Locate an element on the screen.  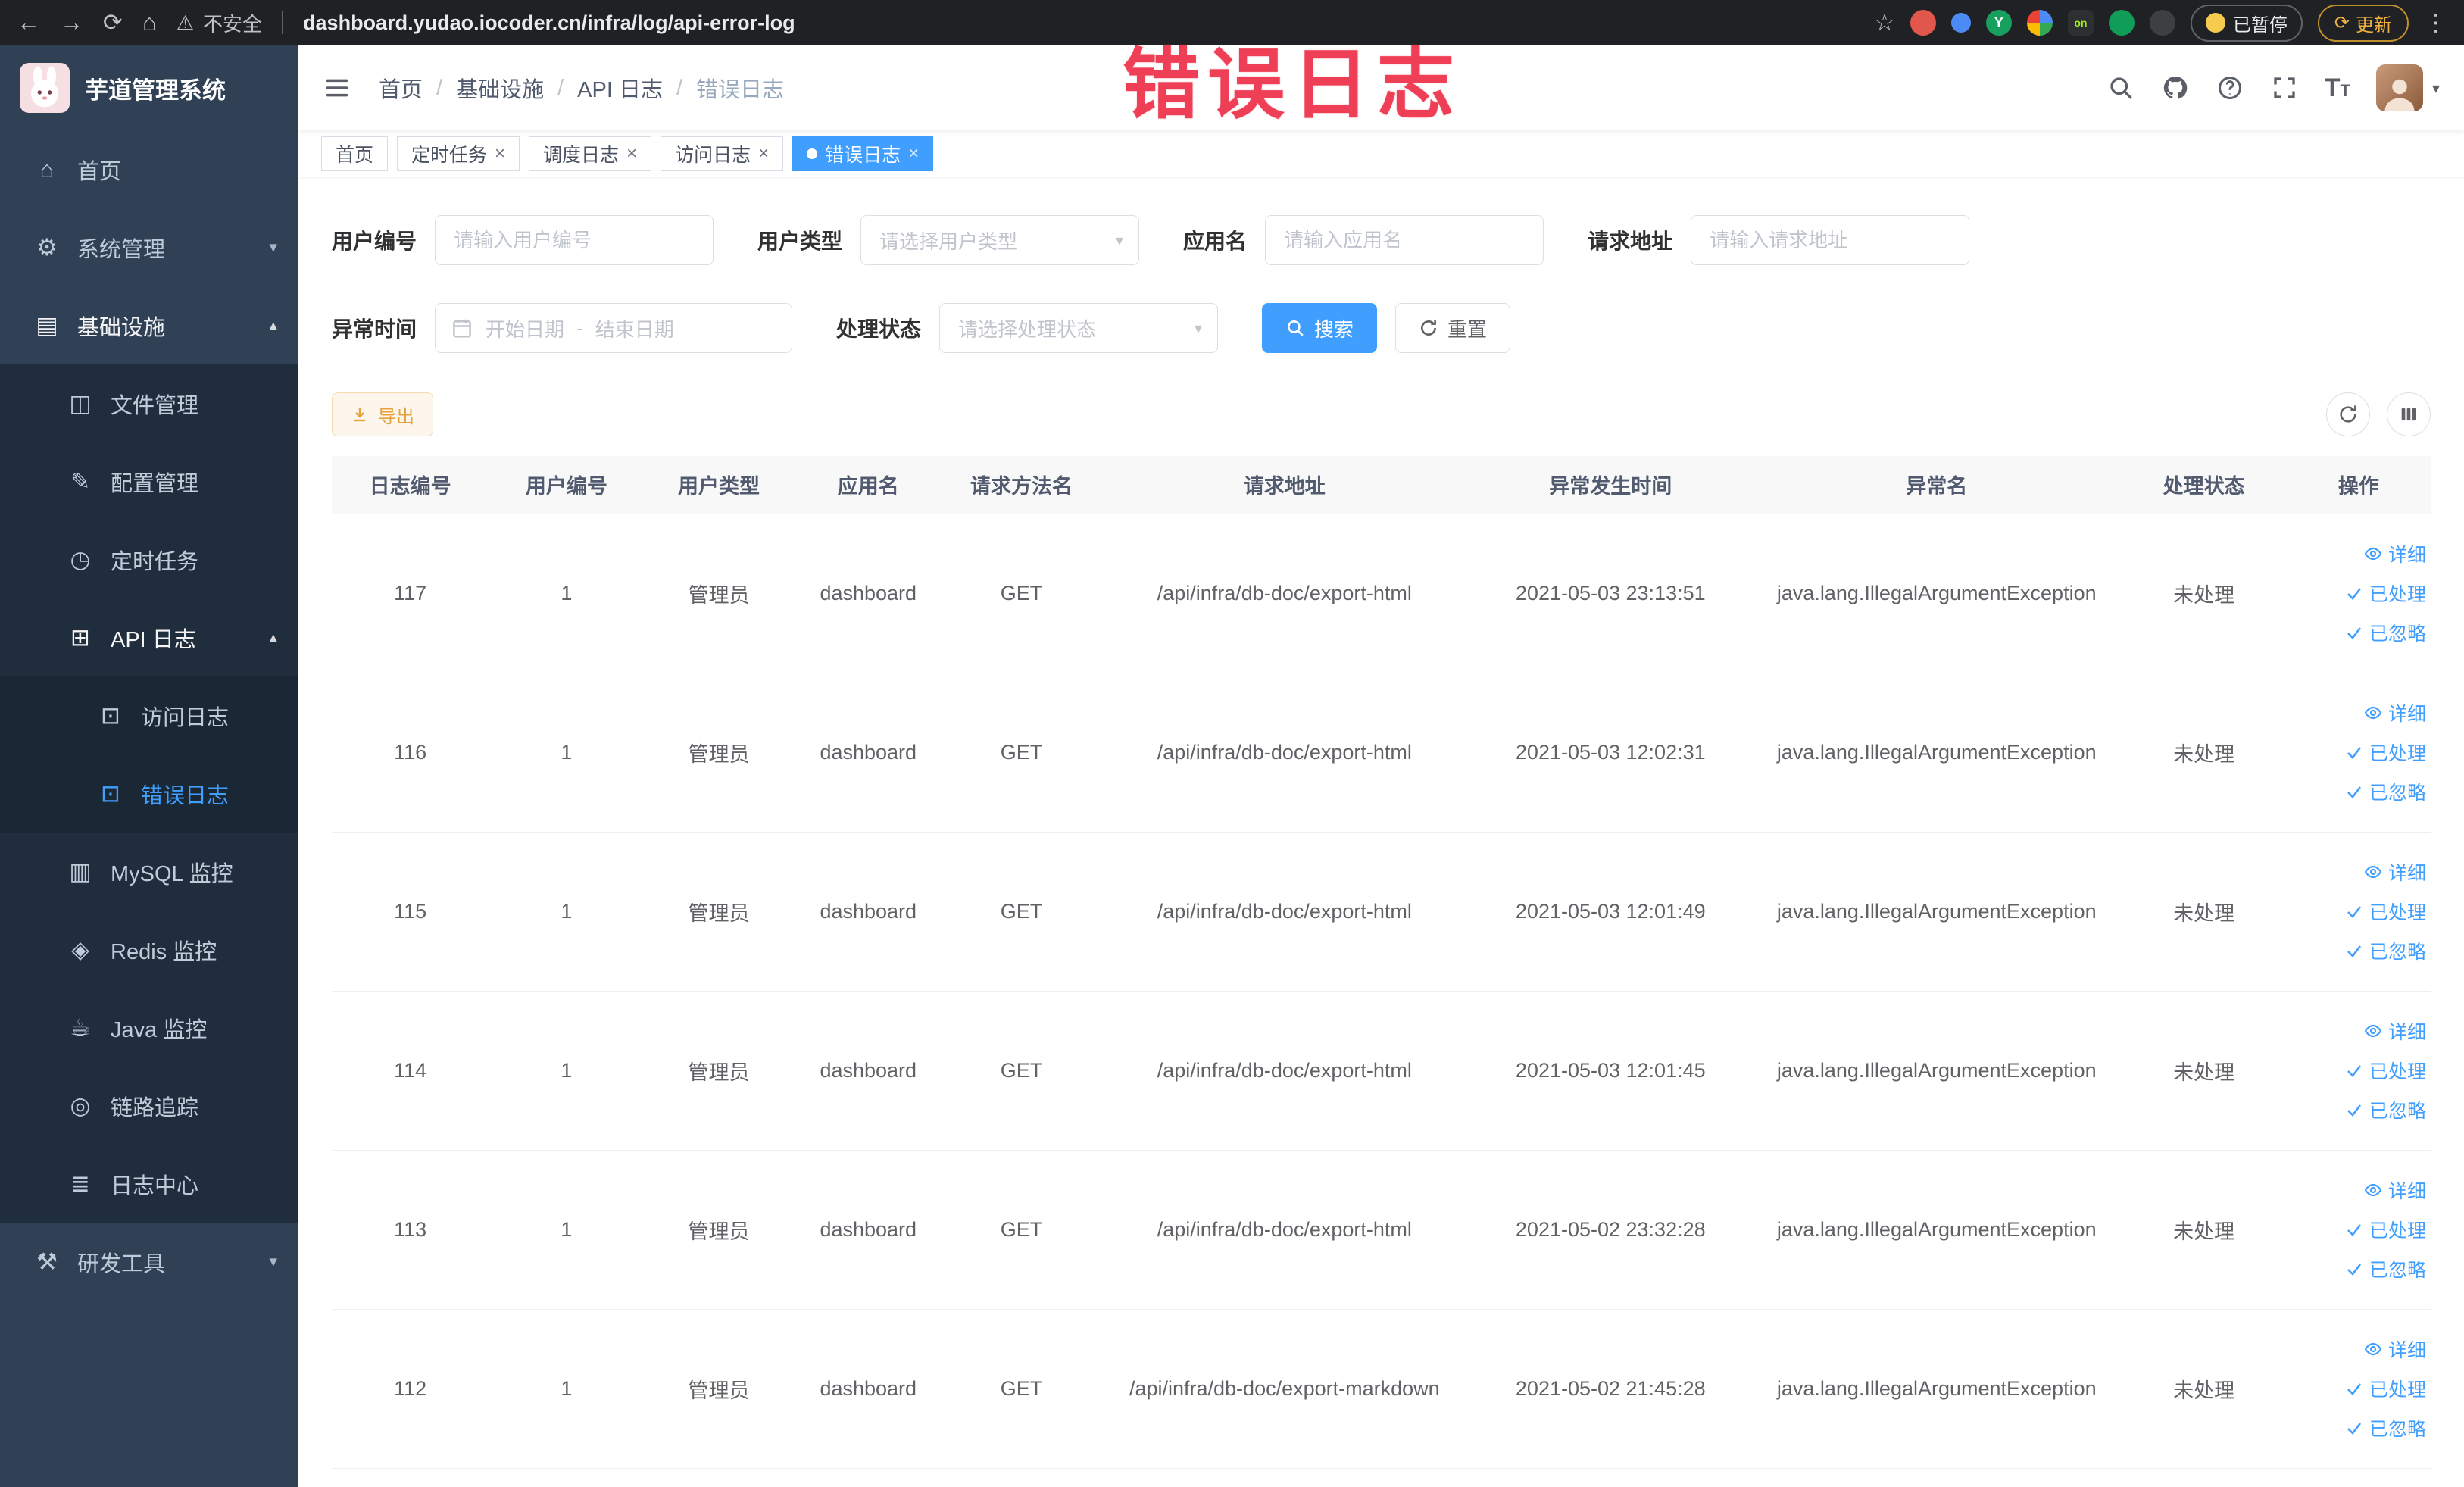
tab-1: 定时任务 × is located at coordinates (458, 153).